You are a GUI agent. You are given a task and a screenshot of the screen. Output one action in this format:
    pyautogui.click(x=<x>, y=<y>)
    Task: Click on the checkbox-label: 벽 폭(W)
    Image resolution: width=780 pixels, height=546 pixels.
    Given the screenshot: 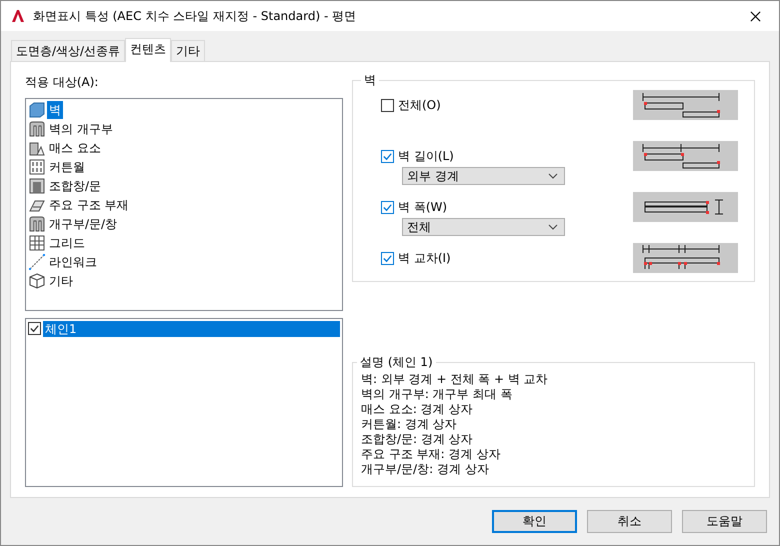 What is the action you would take?
    pyautogui.click(x=423, y=207)
    